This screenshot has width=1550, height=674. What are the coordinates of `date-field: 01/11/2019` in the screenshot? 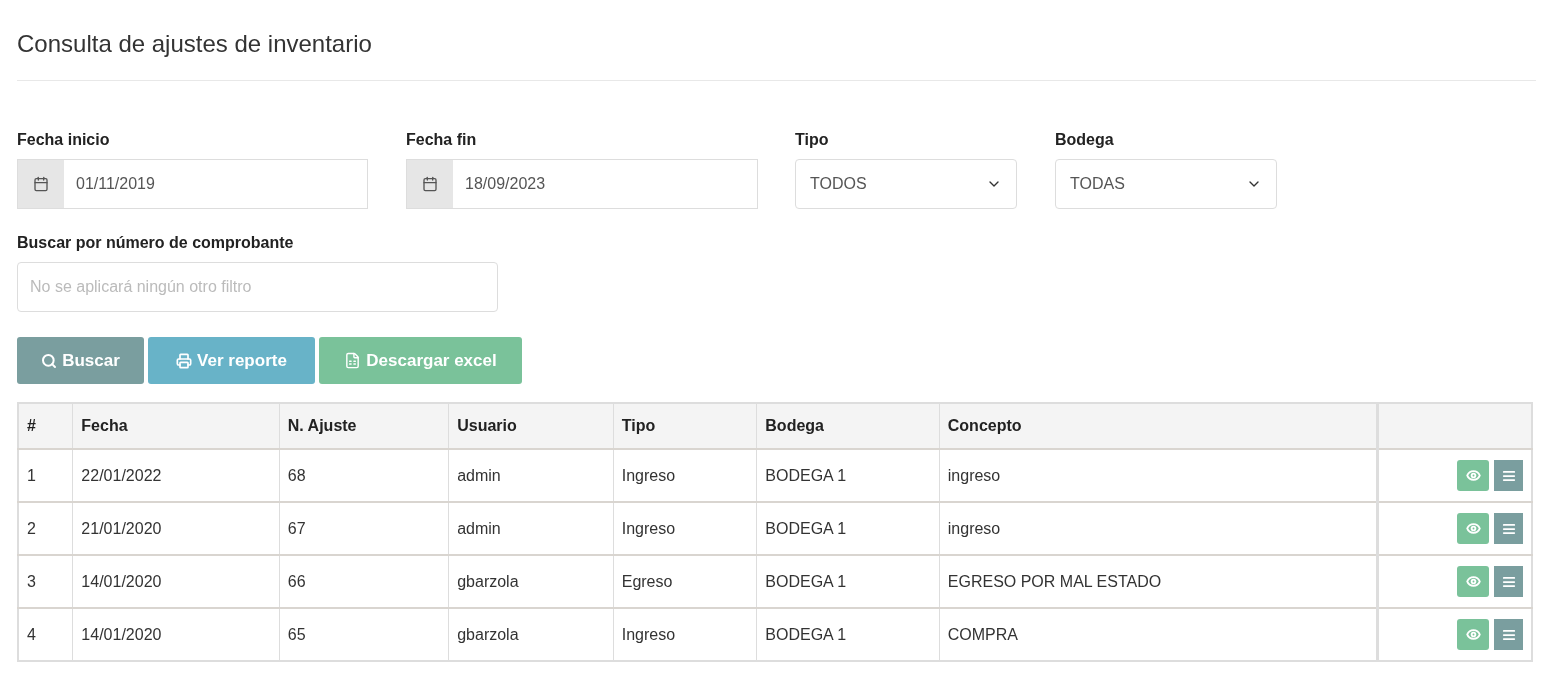 It's located at (192, 184).